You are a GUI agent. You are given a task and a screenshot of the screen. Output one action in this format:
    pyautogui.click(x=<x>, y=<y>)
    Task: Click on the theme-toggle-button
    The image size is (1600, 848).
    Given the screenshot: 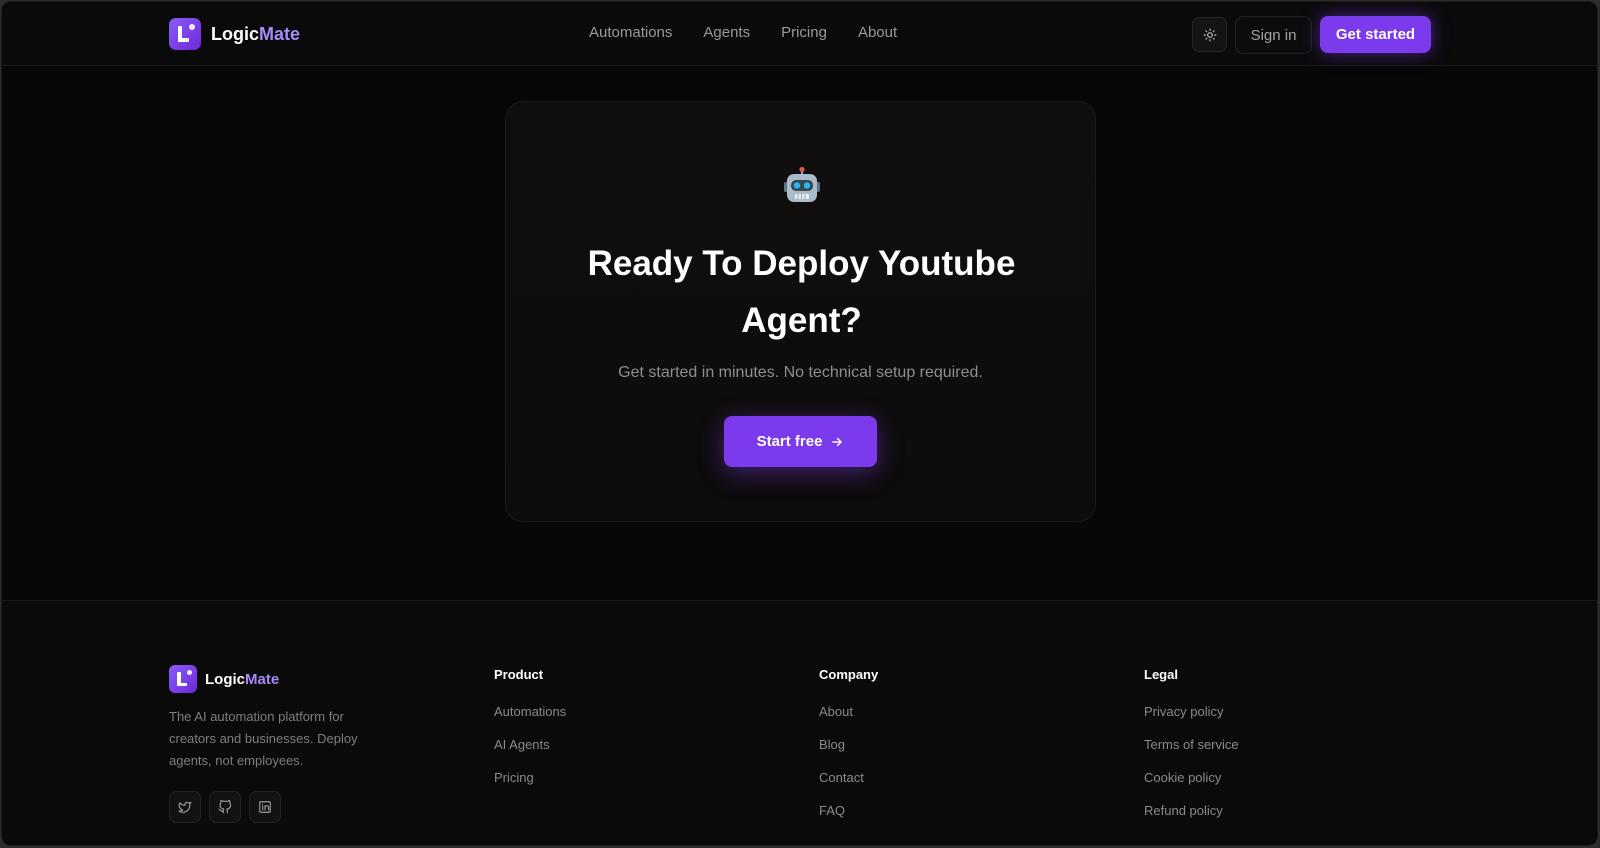 What is the action you would take?
    pyautogui.click(x=1209, y=34)
    